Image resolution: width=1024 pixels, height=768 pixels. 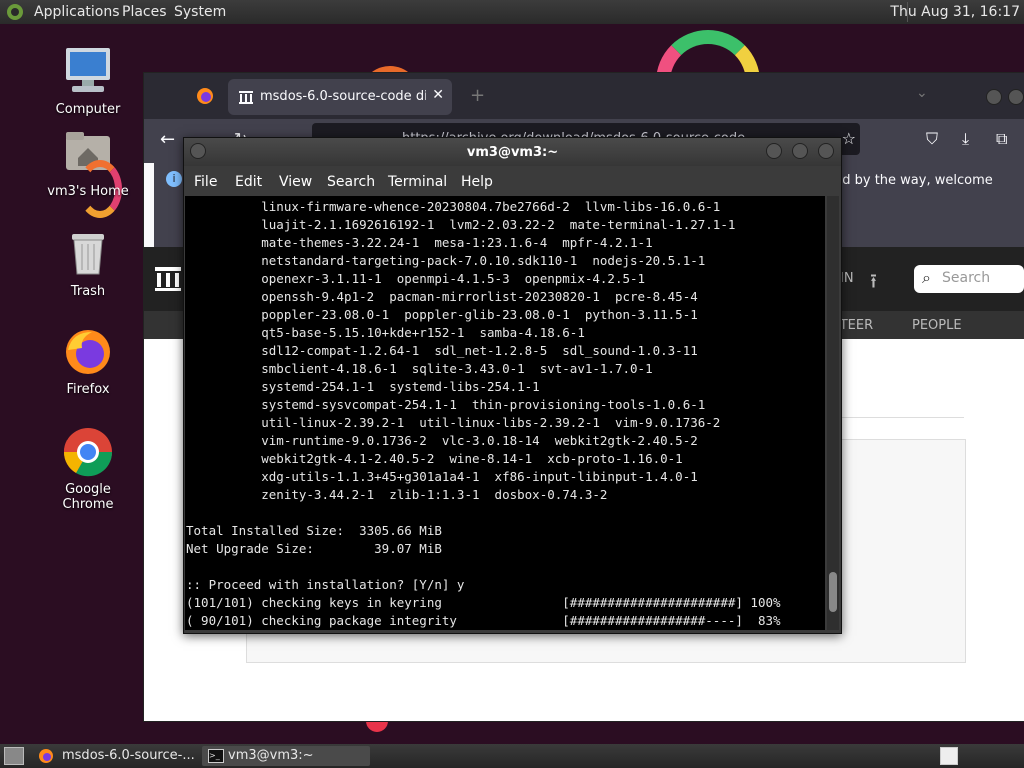 What do you see at coordinates (1001, 139) in the screenshot?
I see `extensions-icon: ⧉` at bounding box center [1001, 139].